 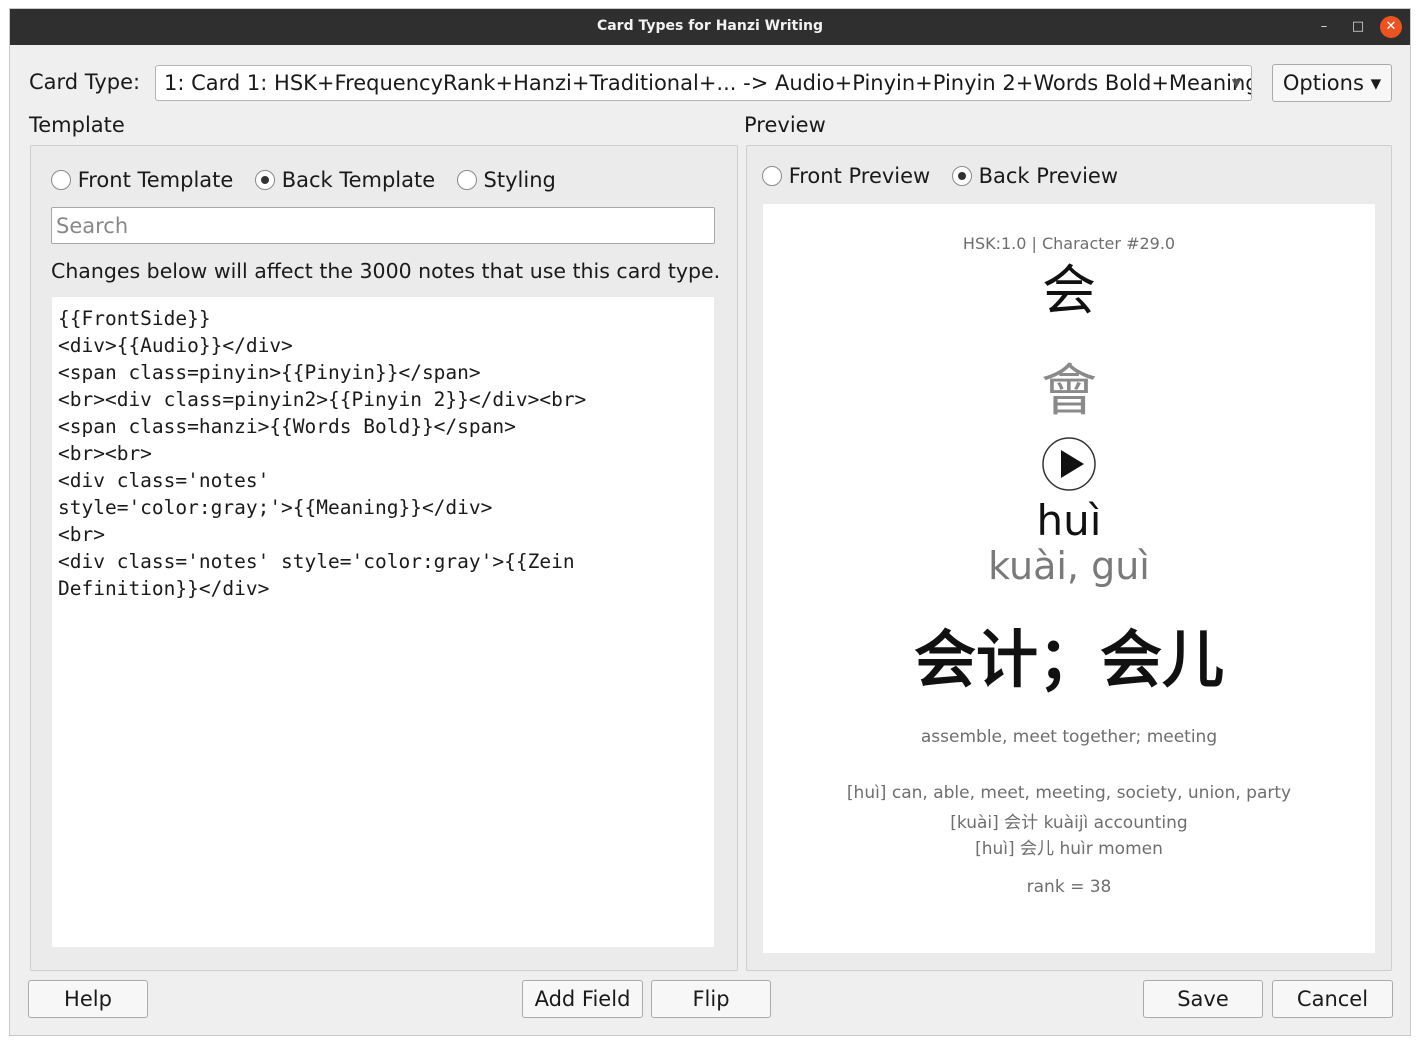 What do you see at coordinates (88, 999) in the screenshot?
I see `help-button: Help` at bounding box center [88, 999].